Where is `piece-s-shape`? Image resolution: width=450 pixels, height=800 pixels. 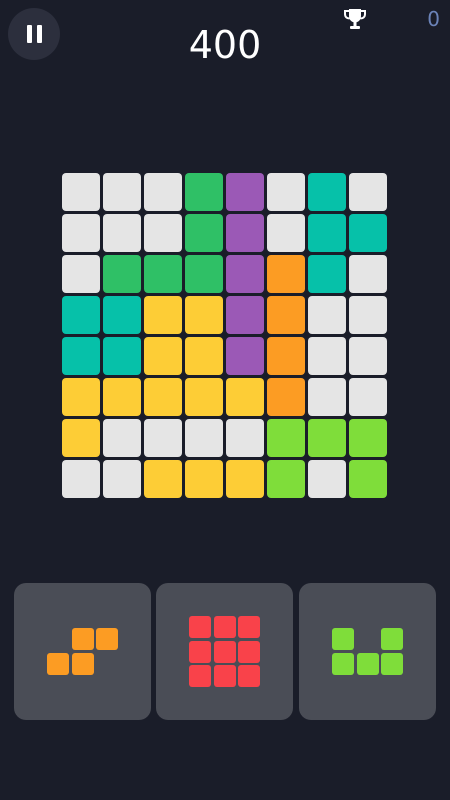 piece-s-shape is located at coordinates (82, 651).